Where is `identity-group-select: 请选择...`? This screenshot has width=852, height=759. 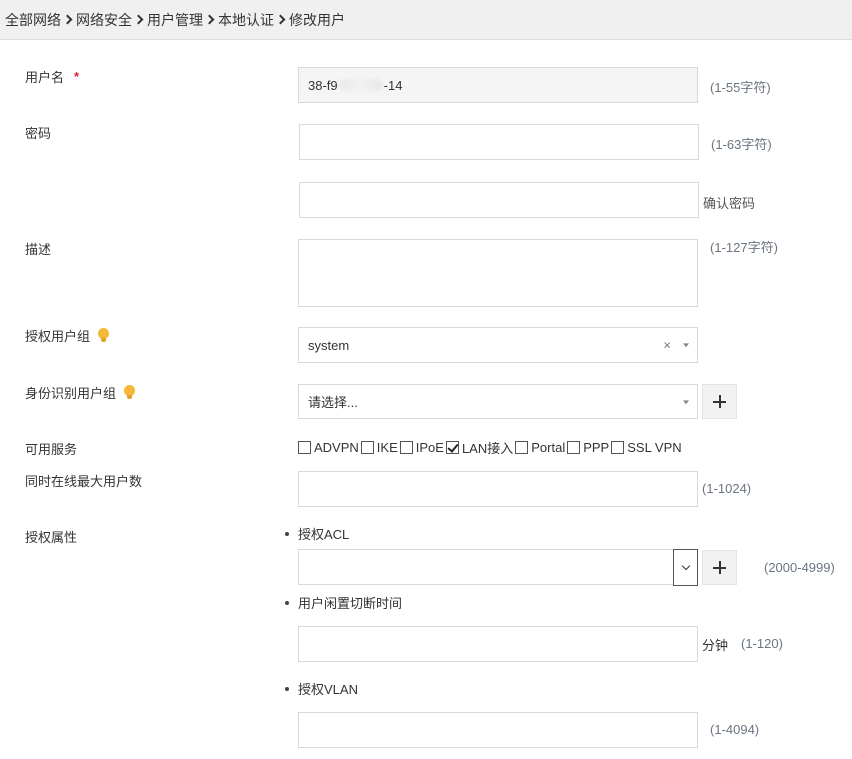 identity-group-select: 请选择... is located at coordinates (498, 401).